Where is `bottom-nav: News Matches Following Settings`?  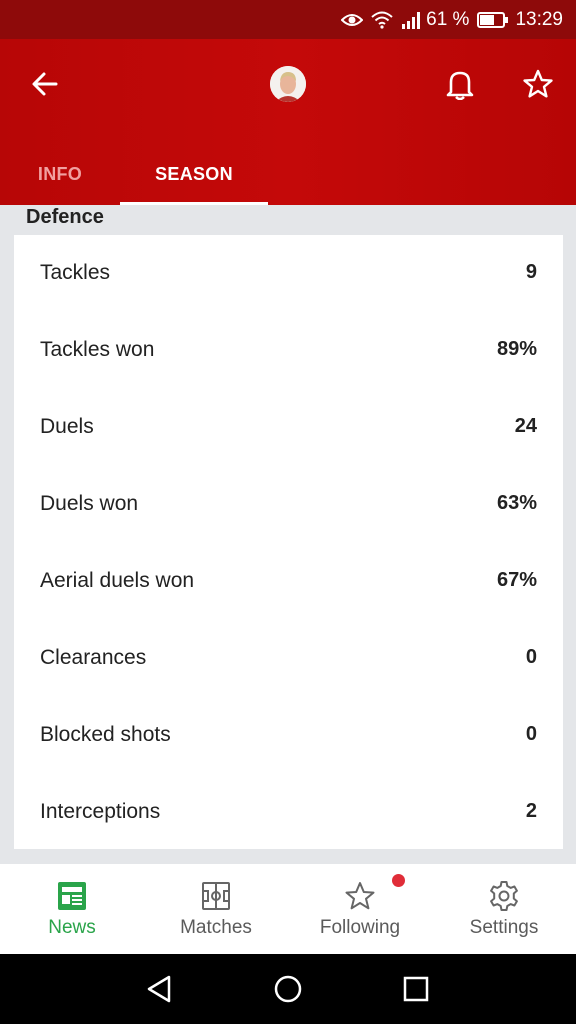 bottom-nav: News Matches Following Settings is located at coordinates (288, 909).